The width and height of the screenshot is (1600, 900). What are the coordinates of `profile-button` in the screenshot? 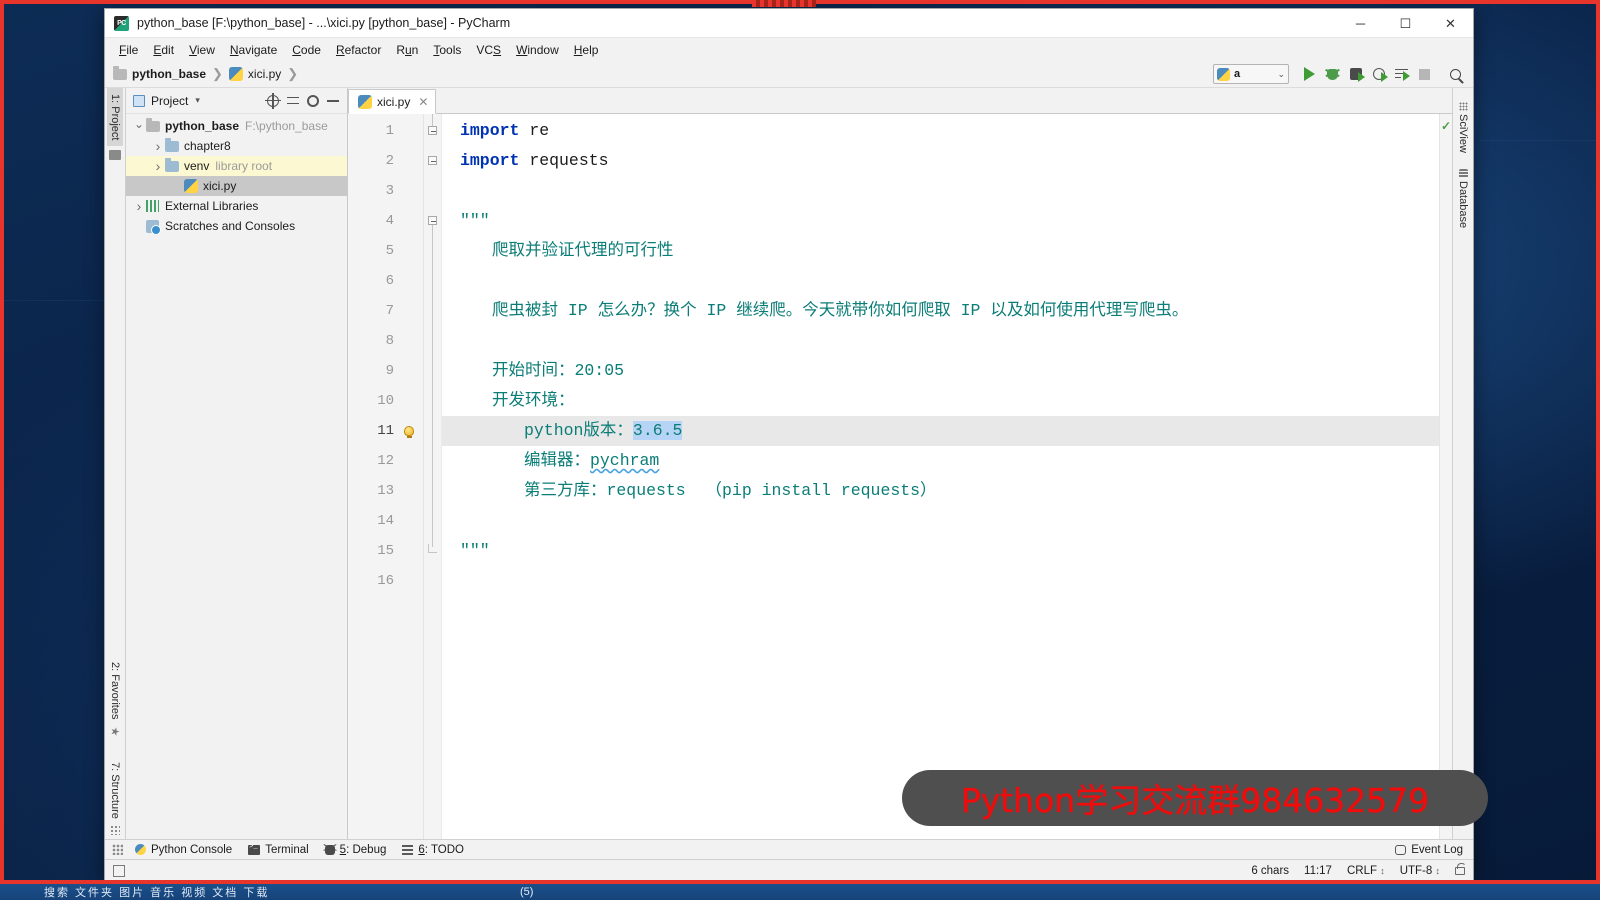 It's located at (1378, 74).